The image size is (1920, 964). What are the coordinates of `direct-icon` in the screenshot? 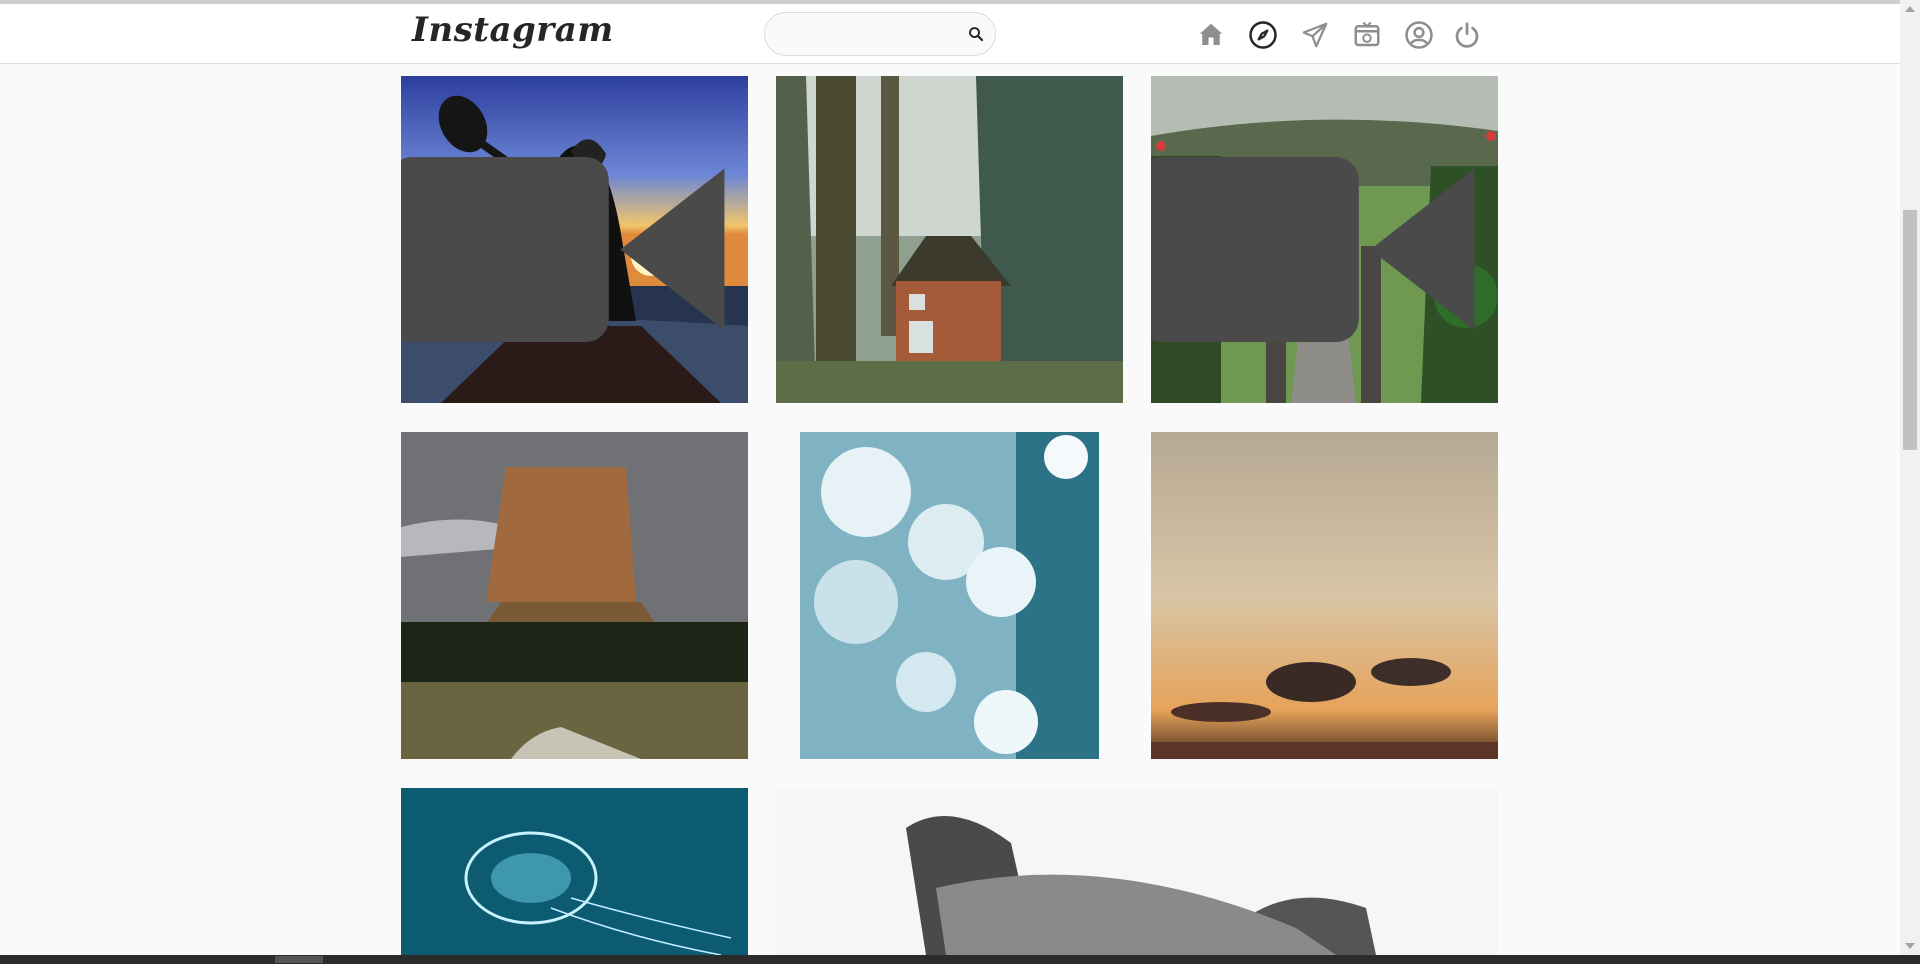 It's located at (1315, 35).